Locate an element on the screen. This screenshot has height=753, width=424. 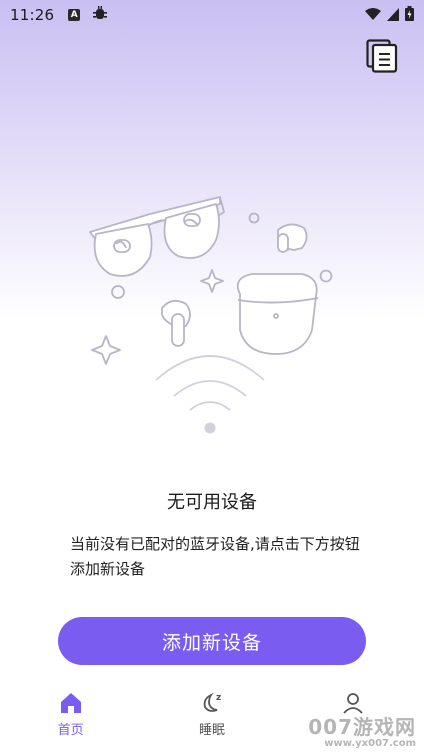
svg-text: z is located at coordinates (218, 698).